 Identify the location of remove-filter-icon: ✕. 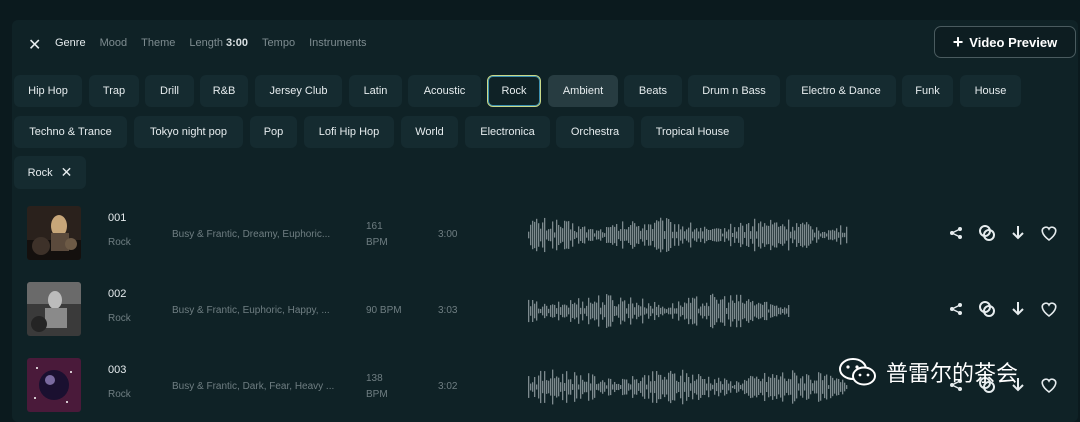
(67, 172).